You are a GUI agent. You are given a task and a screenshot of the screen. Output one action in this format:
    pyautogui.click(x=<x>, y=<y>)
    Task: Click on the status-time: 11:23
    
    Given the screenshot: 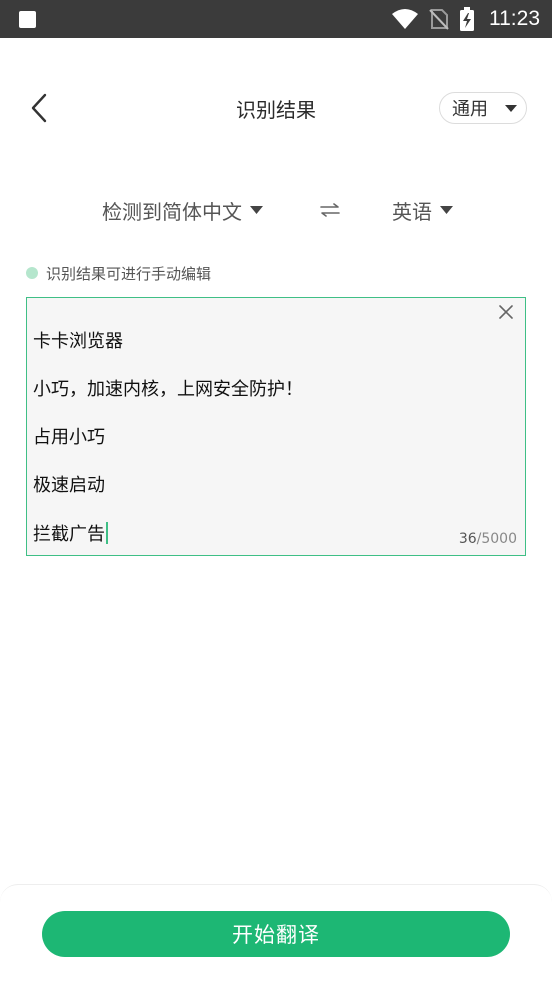 What is the action you would take?
    pyautogui.click(x=514, y=18)
    